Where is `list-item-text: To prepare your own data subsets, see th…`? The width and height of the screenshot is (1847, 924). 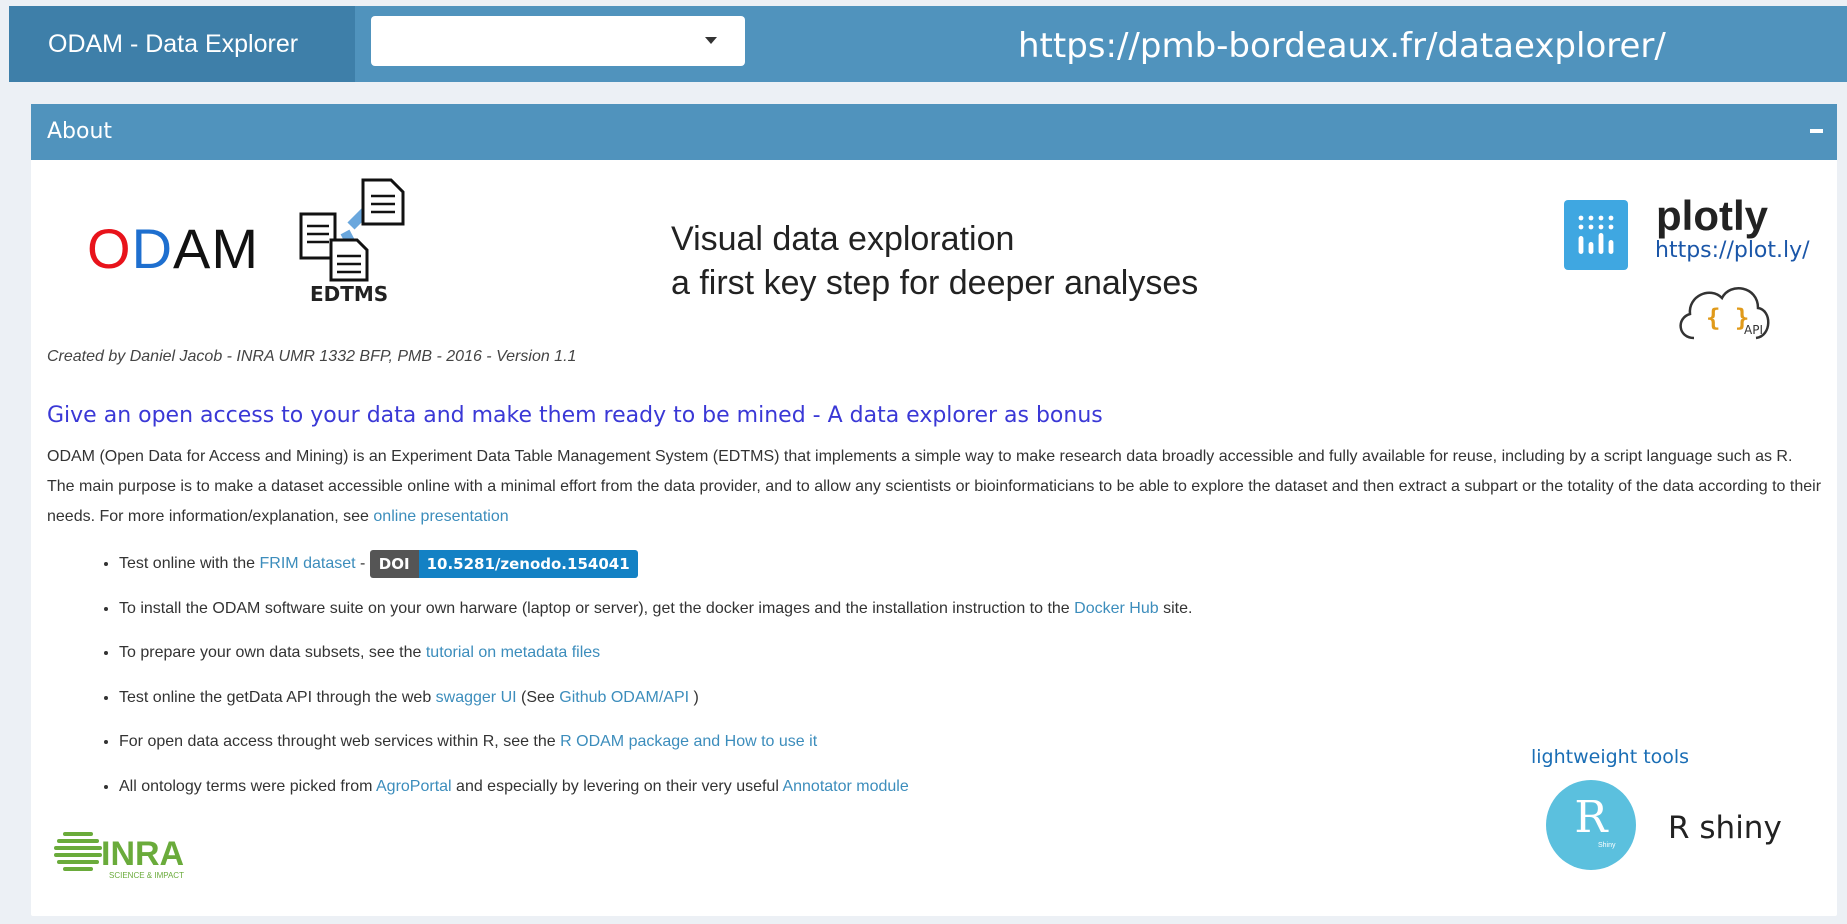 list-item-text: To prepare your own data subsets, see th… is located at coordinates (272, 652).